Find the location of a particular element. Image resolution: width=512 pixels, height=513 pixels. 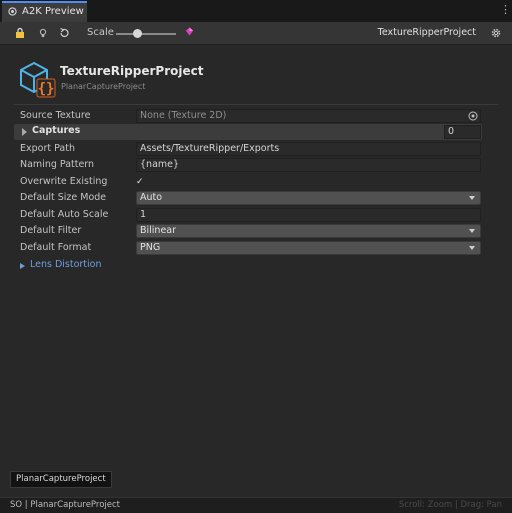

default-format-label: Default Format is located at coordinates (56, 247).